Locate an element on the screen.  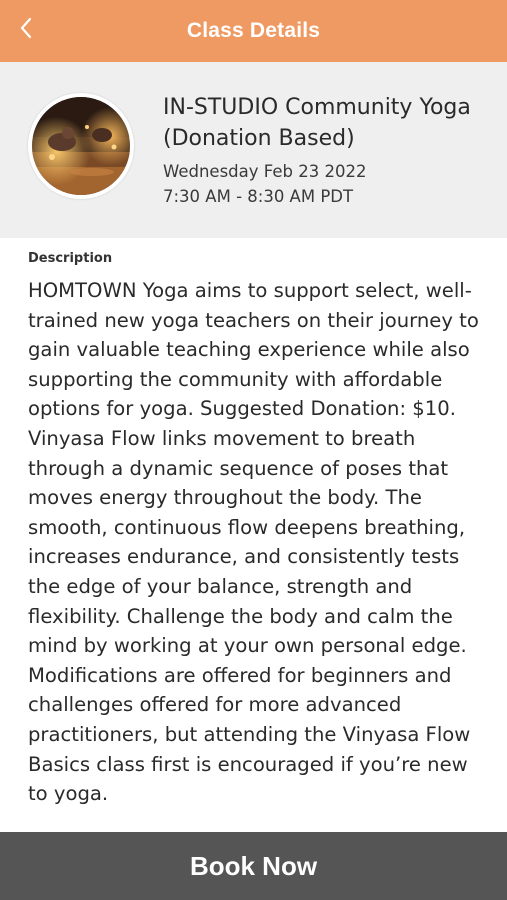
class-time: 7:30 AM - 8:30 AM PDT is located at coordinates (258, 196).